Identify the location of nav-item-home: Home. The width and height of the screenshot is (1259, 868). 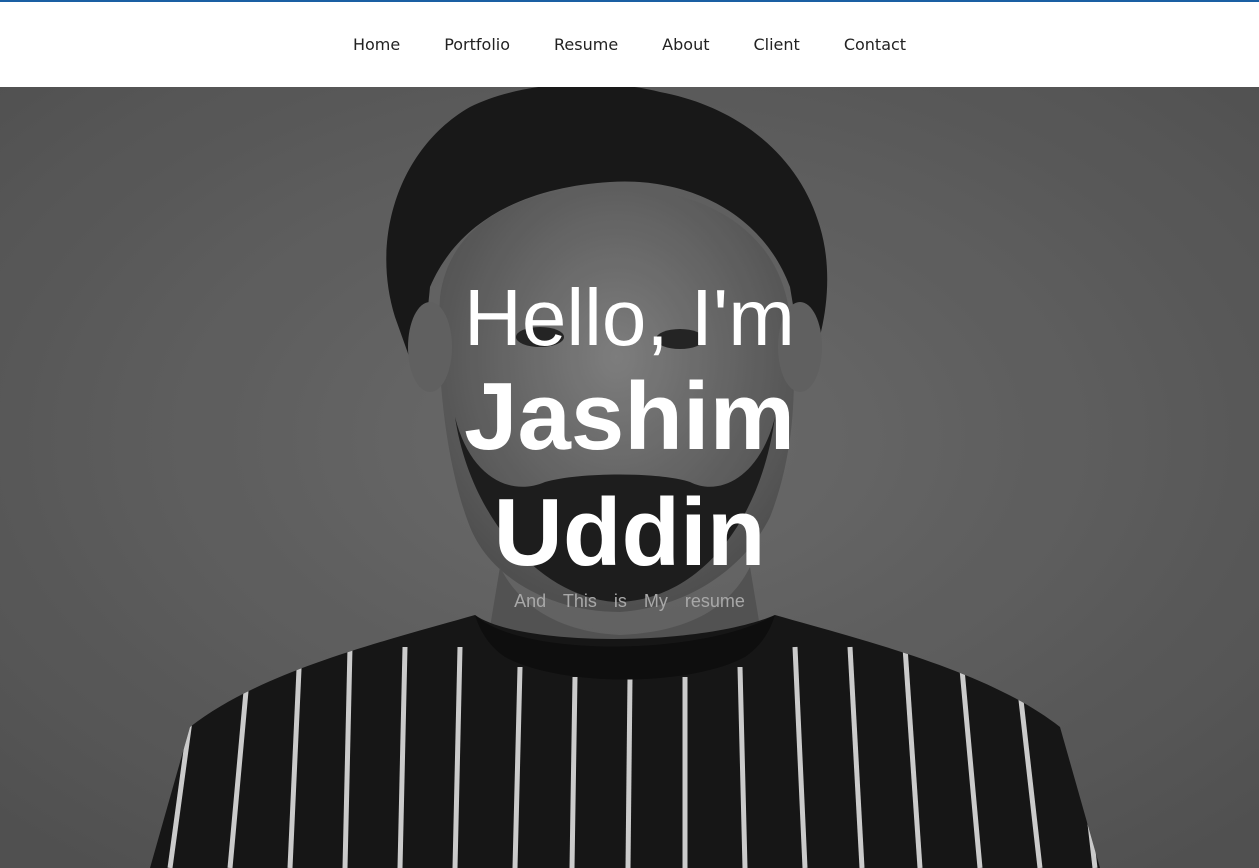
(376, 44).